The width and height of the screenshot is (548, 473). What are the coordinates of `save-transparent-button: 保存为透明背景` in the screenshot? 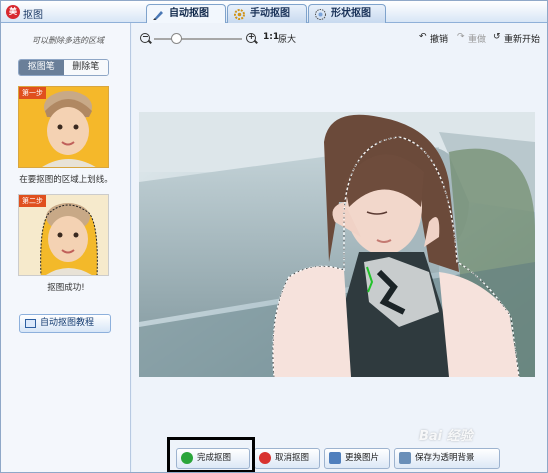 It's located at (447, 458).